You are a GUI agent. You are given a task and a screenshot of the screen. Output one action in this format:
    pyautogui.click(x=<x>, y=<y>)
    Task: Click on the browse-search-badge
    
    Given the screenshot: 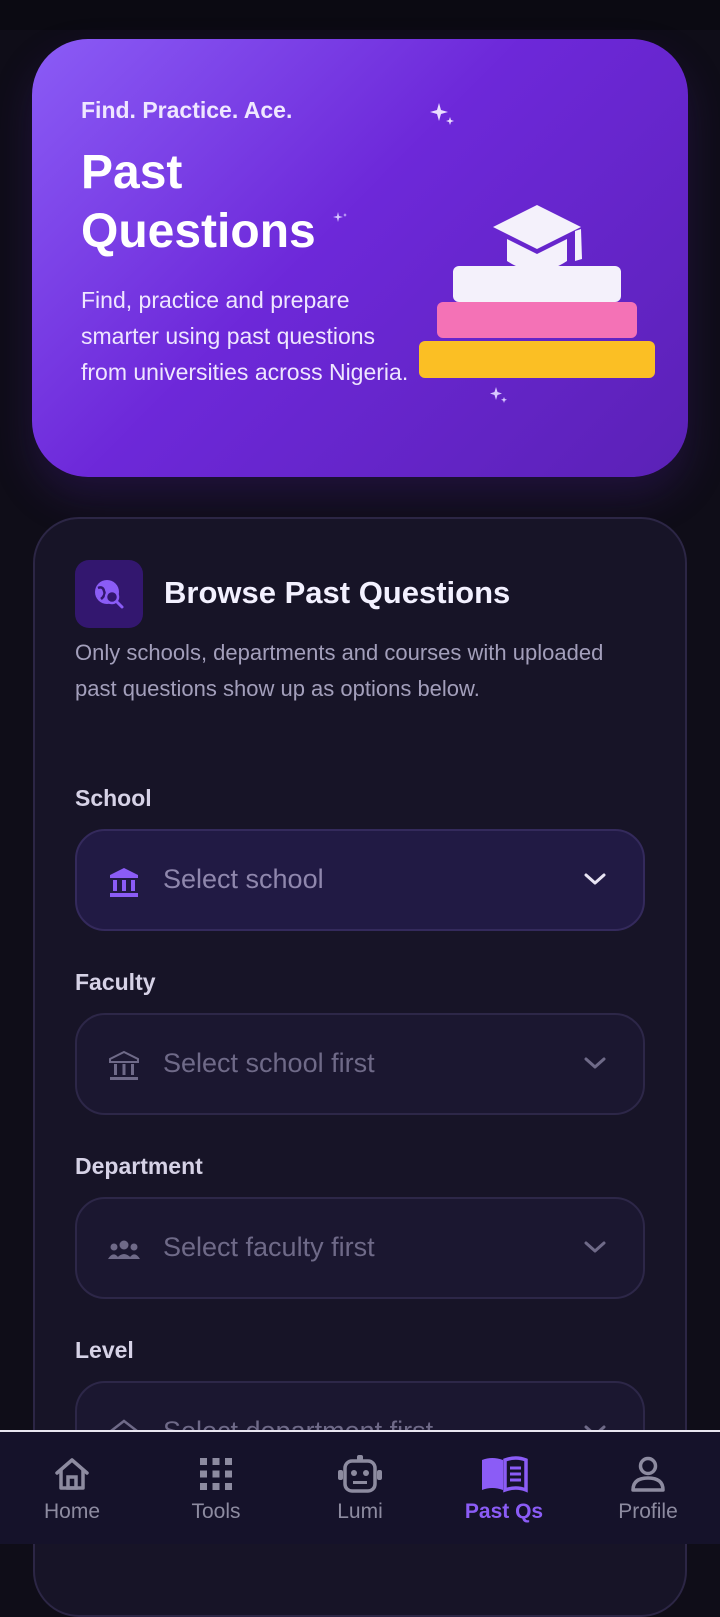 What is the action you would take?
    pyautogui.click(x=109, y=594)
    